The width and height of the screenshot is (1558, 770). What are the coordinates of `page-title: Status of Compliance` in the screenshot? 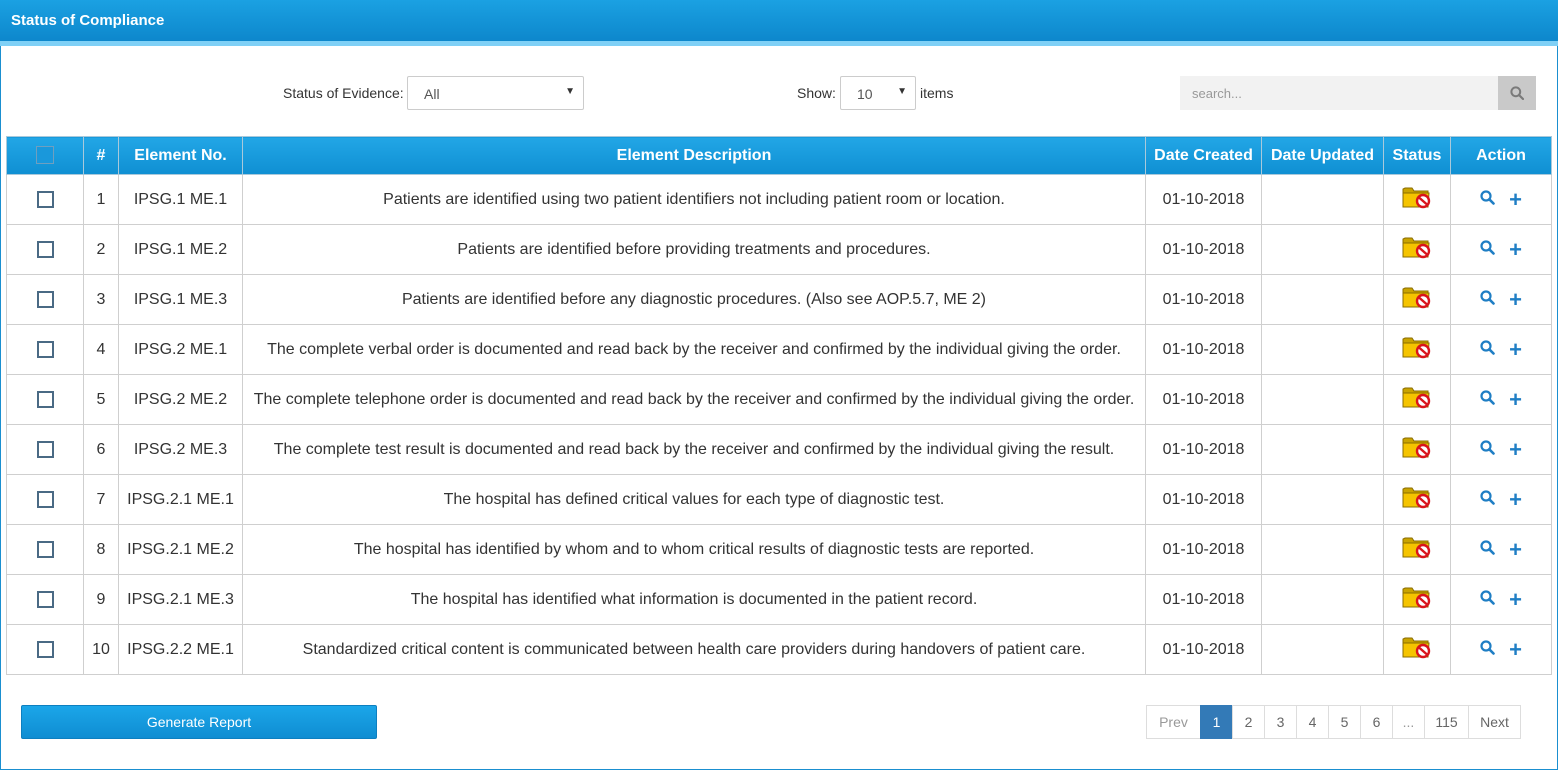 It's located at (88, 20).